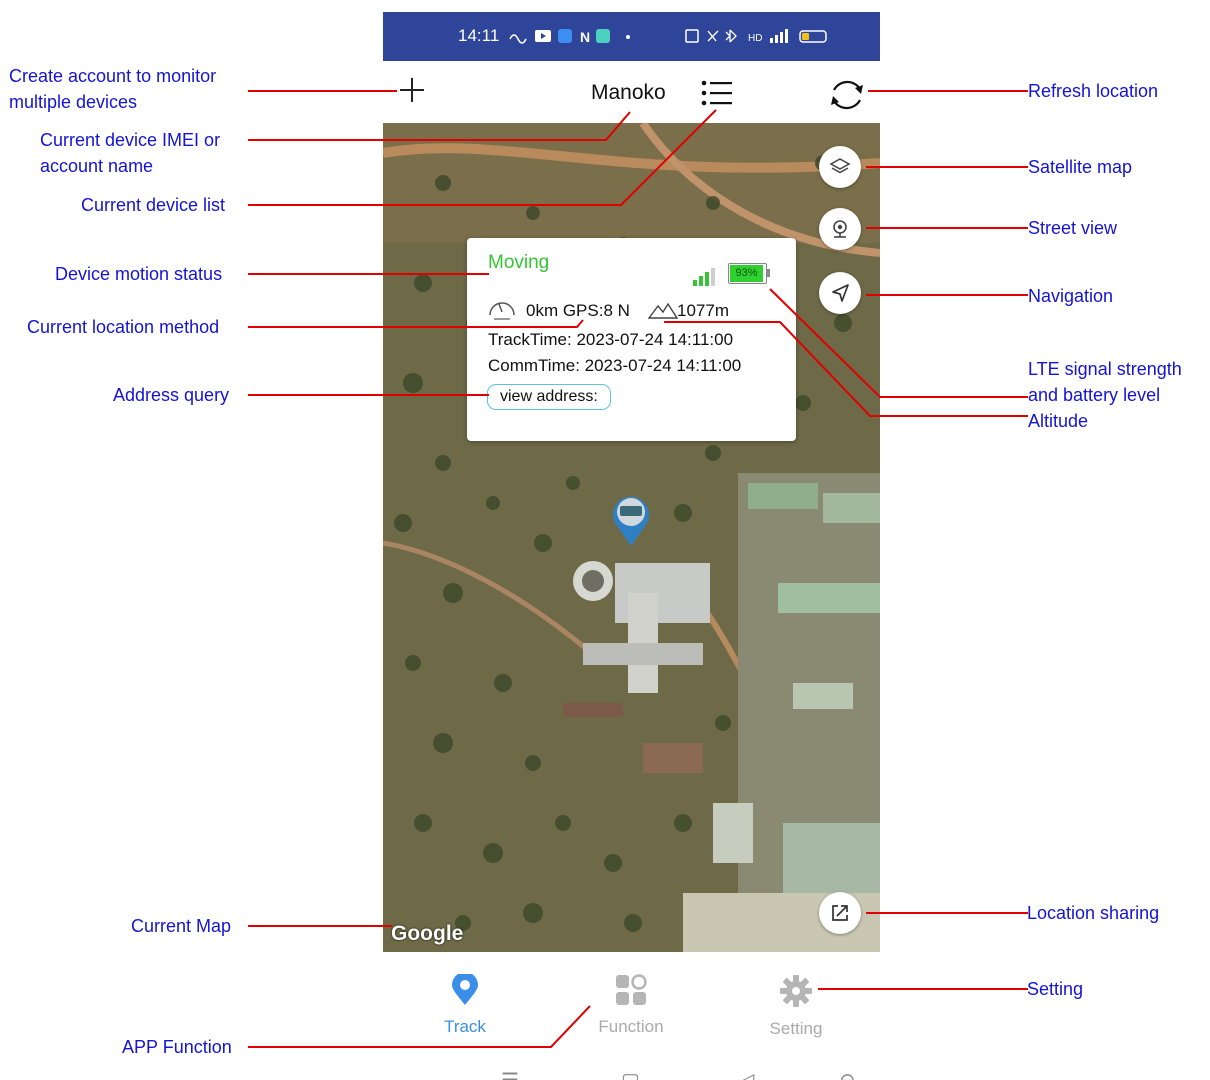 Image resolution: width=1210 pixels, height=1080 pixels. Describe the element at coordinates (123, 327) in the screenshot. I see `annotation-location-method: Current location method` at that location.